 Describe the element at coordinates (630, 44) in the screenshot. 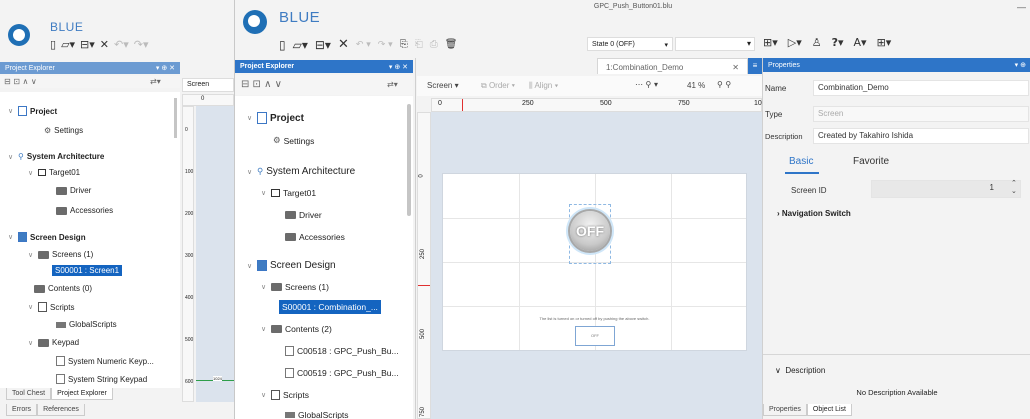

I see `state-dropdown: State 0 (OFF) ▾` at that location.